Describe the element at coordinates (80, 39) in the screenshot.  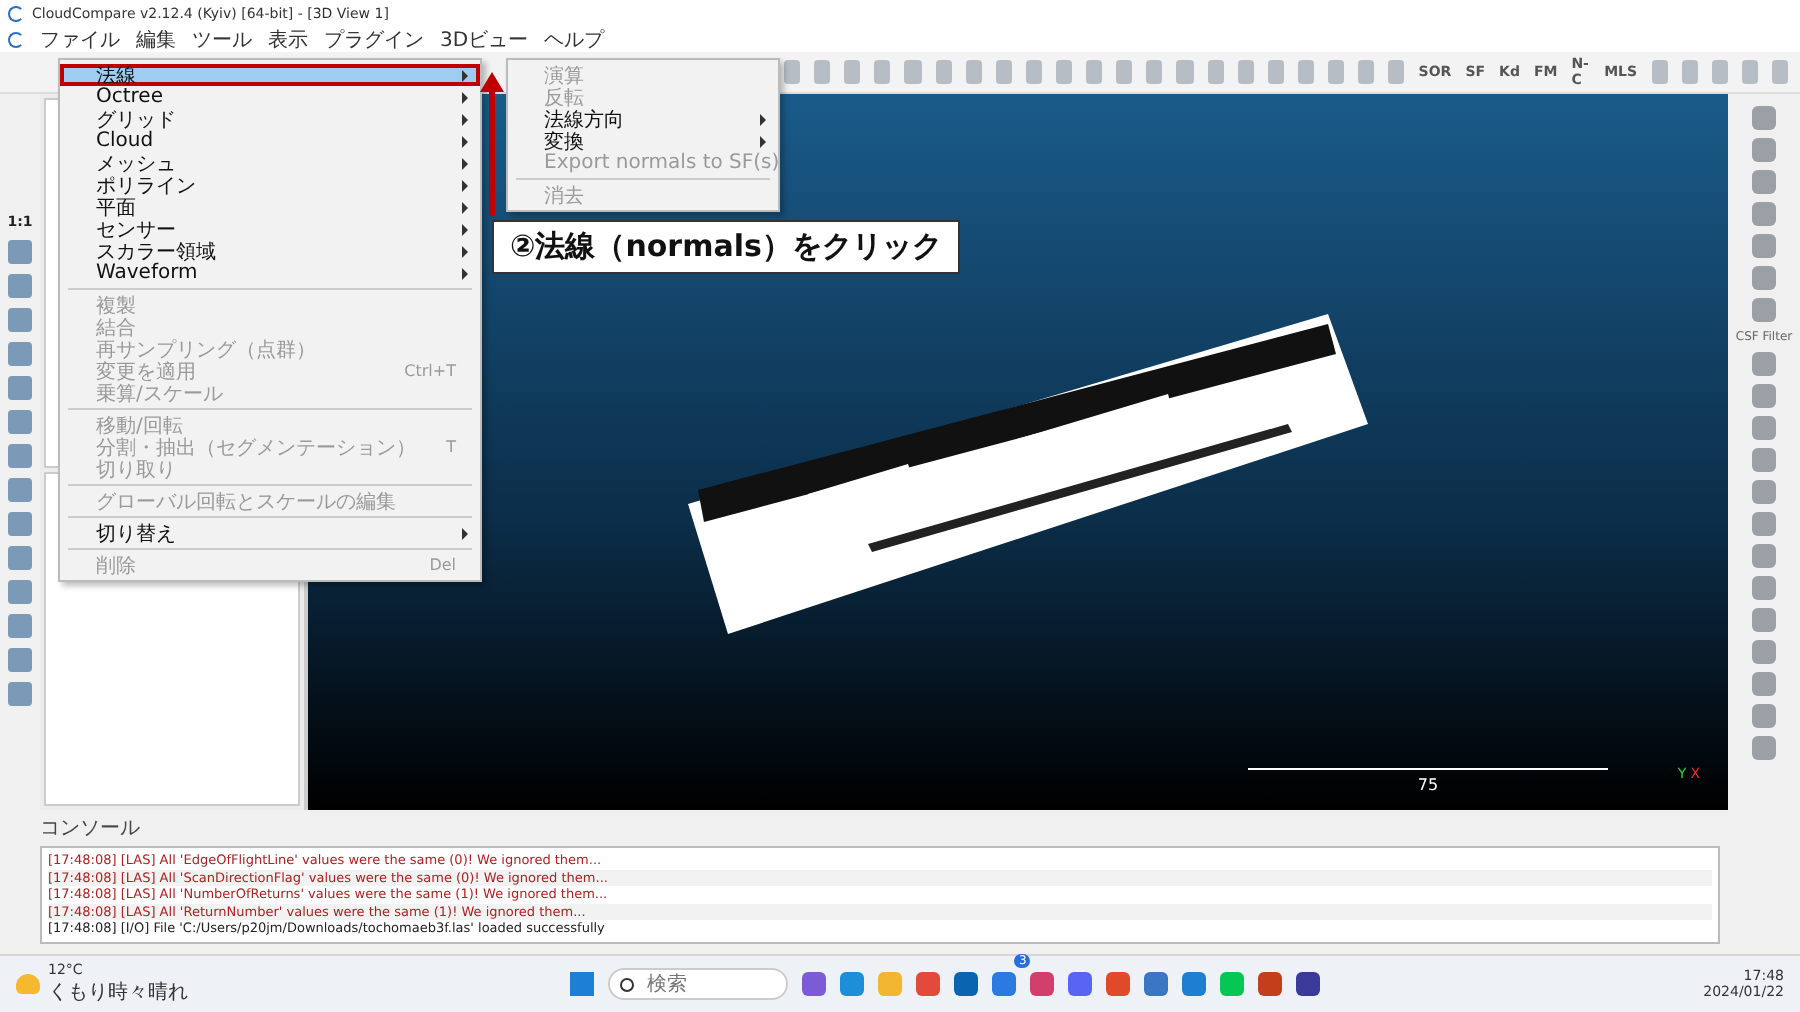
I see `menu-item: ファイル` at that location.